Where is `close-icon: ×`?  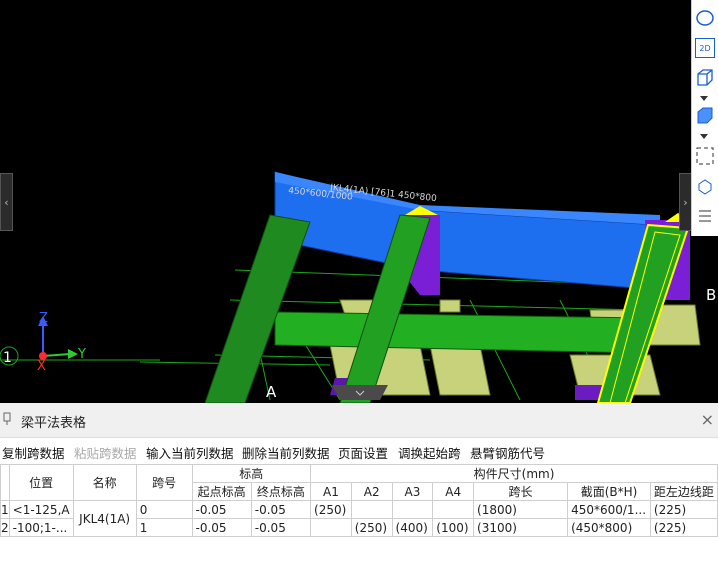 close-icon: × is located at coordinates (707, 419).